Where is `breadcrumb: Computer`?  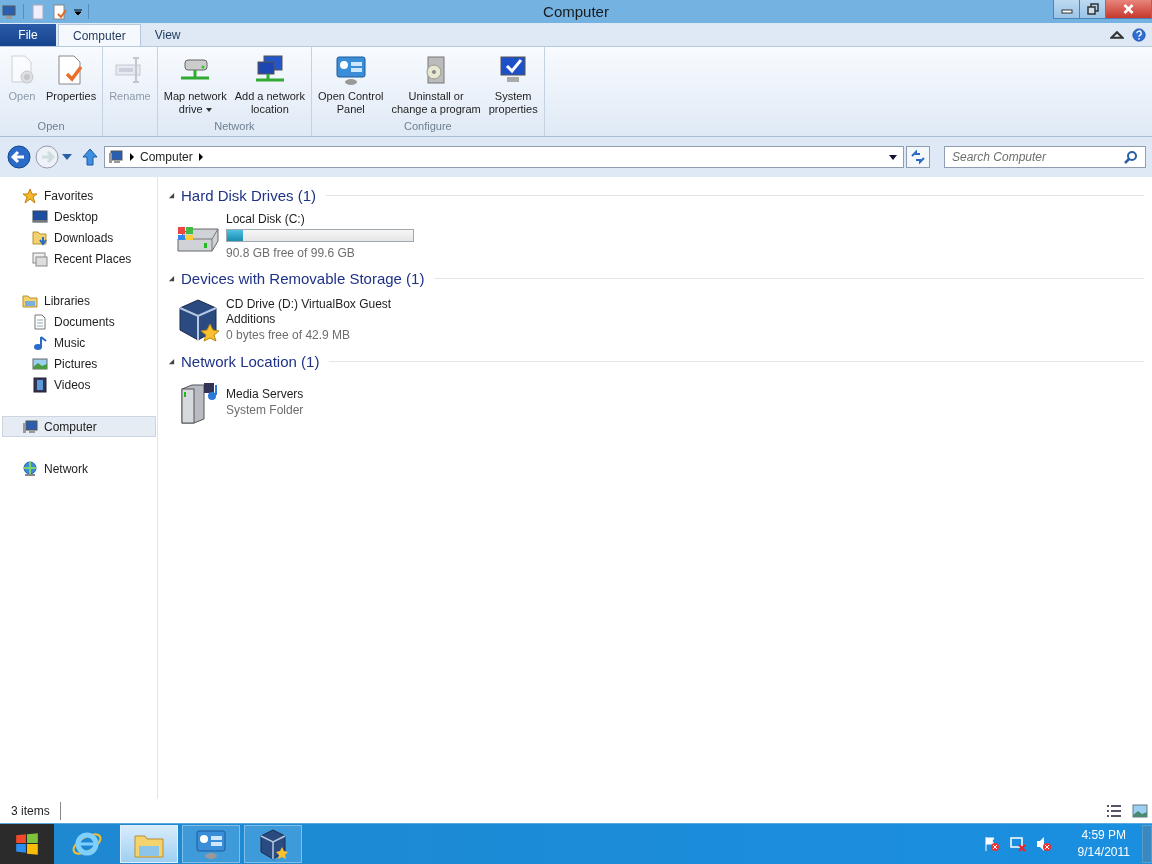
breadcrumb: Computer is located at coordinates (166, 157).